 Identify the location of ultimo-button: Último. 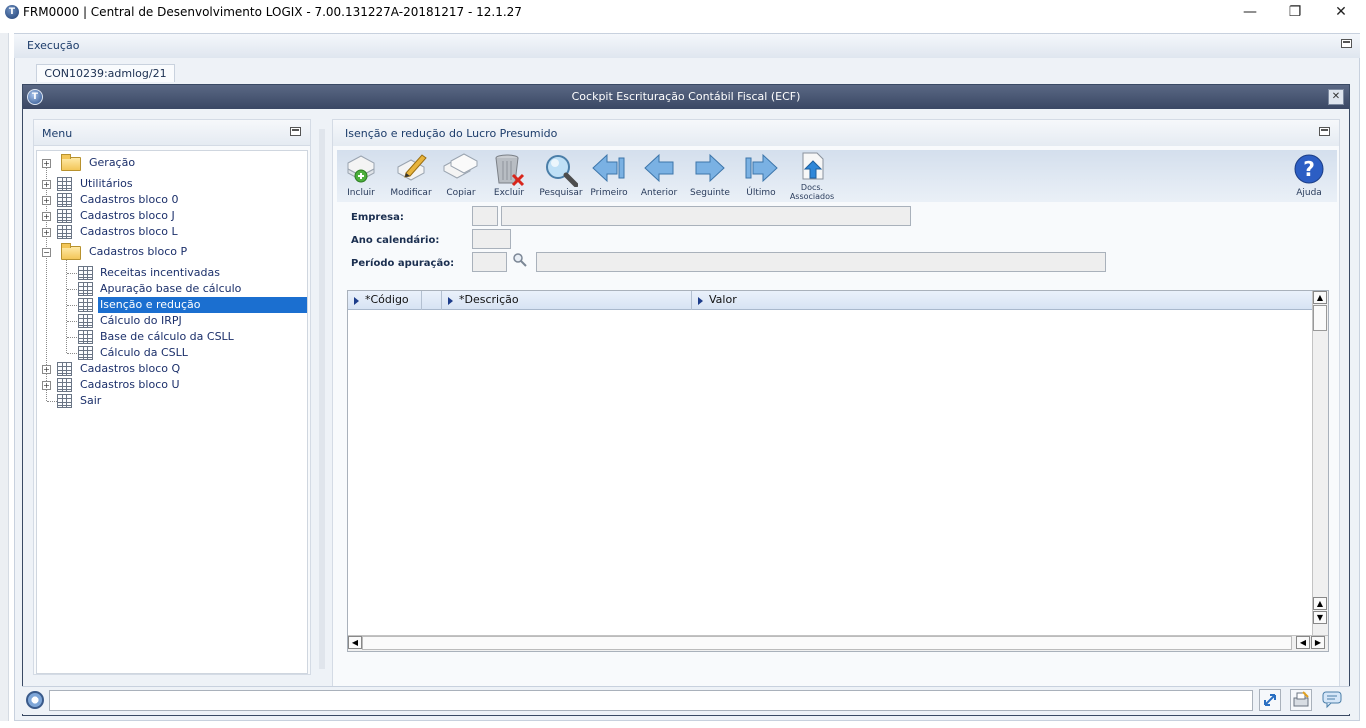
(761, 176).